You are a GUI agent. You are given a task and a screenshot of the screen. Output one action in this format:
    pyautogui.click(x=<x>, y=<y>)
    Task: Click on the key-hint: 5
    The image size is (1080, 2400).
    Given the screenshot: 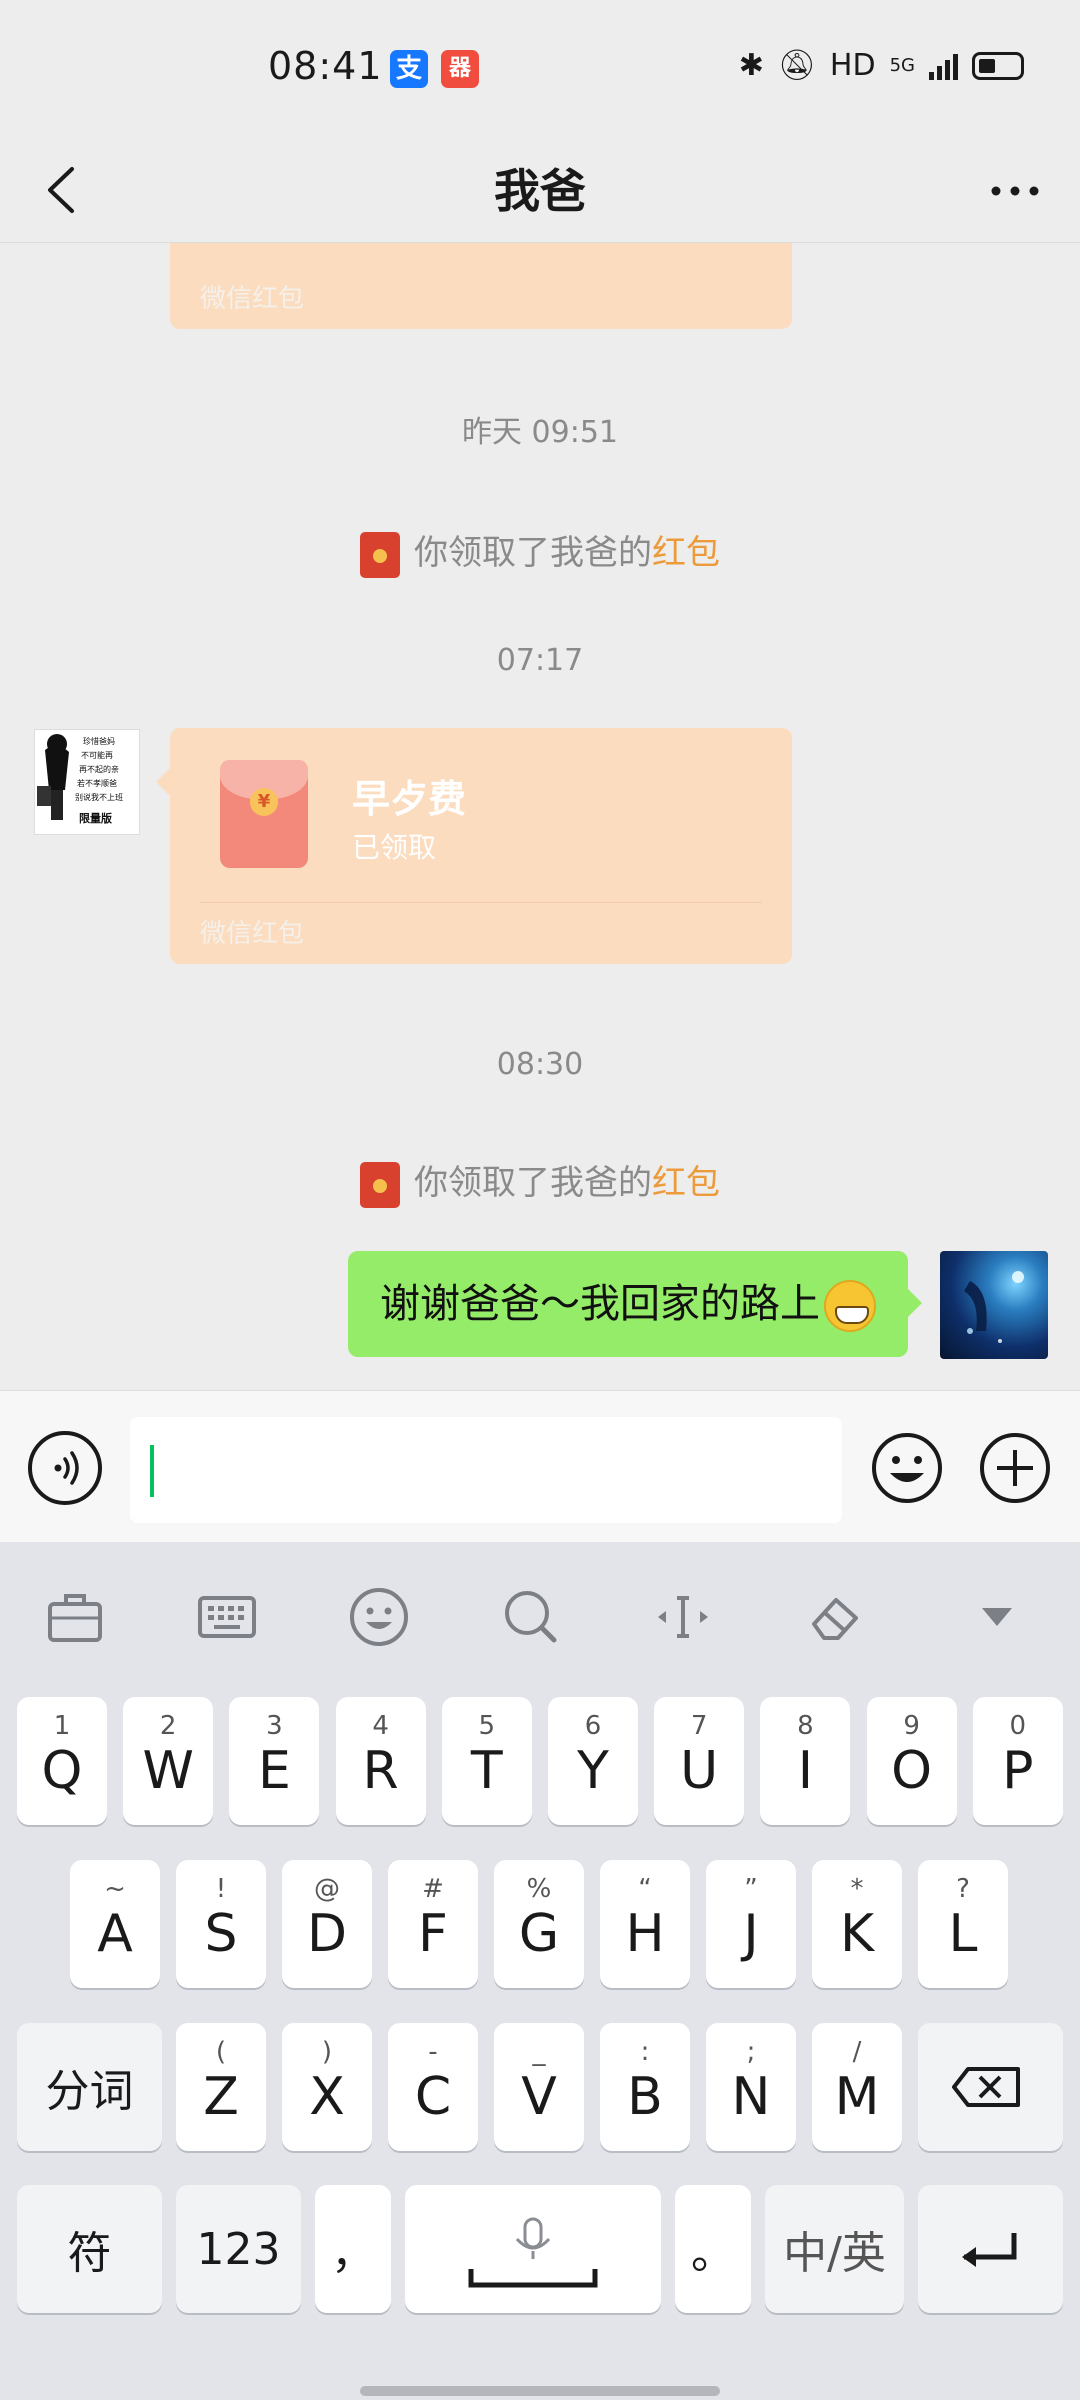 What is the action you would take?
    pyautogui.click(x=487, y=1726)
    